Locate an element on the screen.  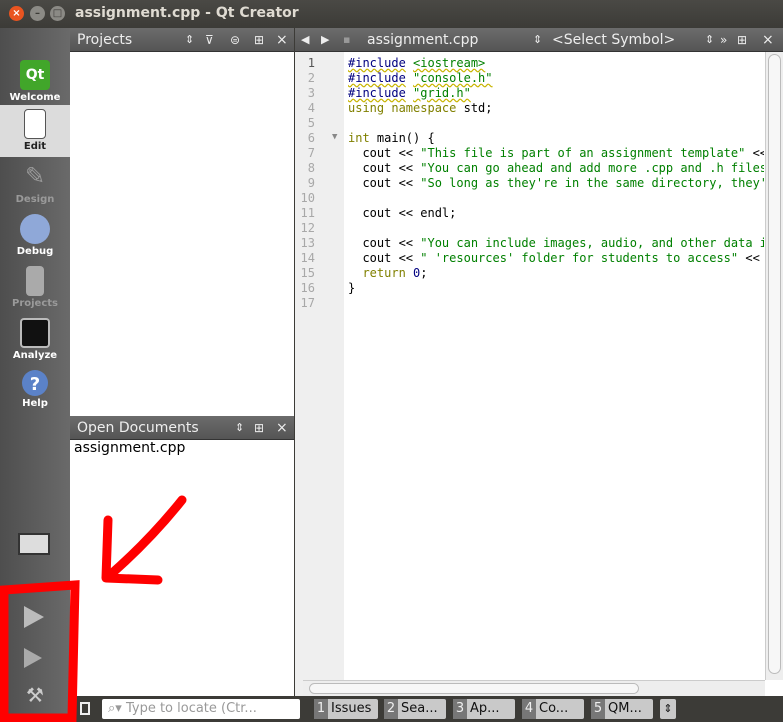
annotation-box is located at coordinates (40, 651).